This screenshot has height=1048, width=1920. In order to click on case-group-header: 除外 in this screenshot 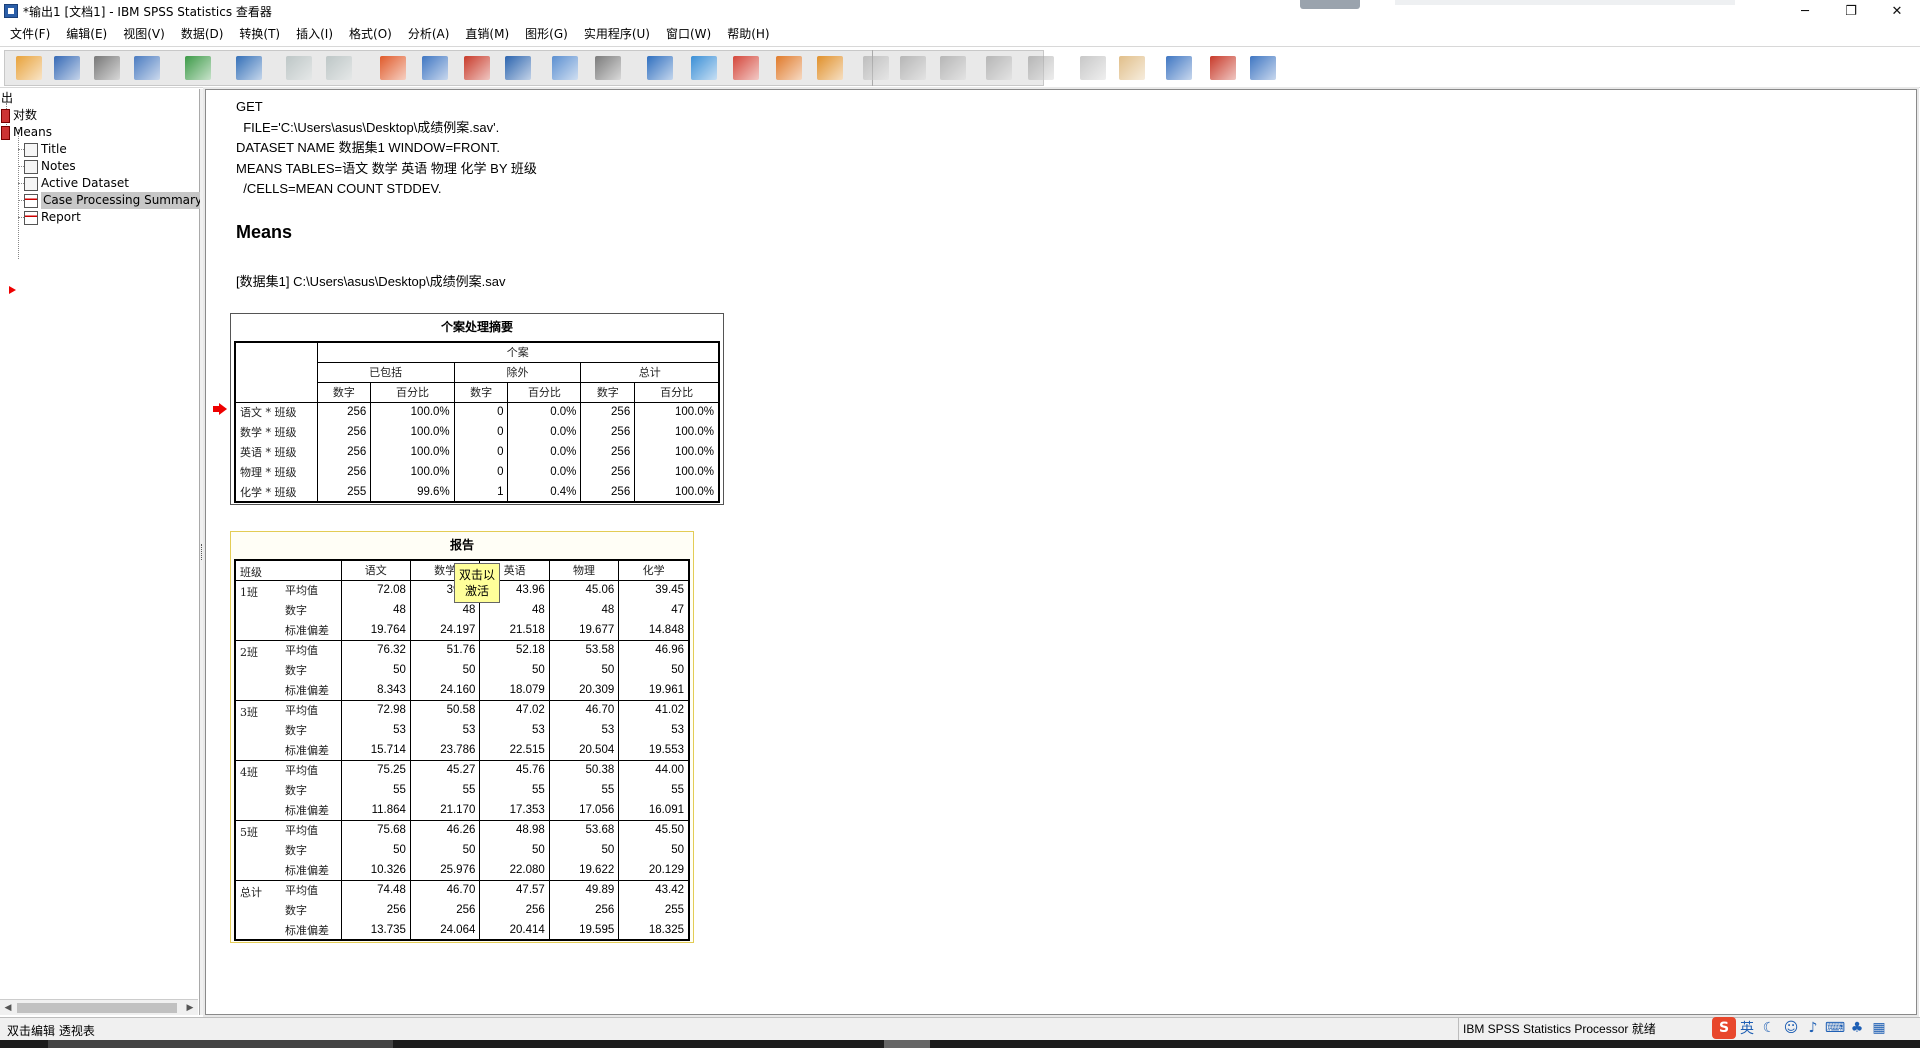, I will do `click(517, 372)`.